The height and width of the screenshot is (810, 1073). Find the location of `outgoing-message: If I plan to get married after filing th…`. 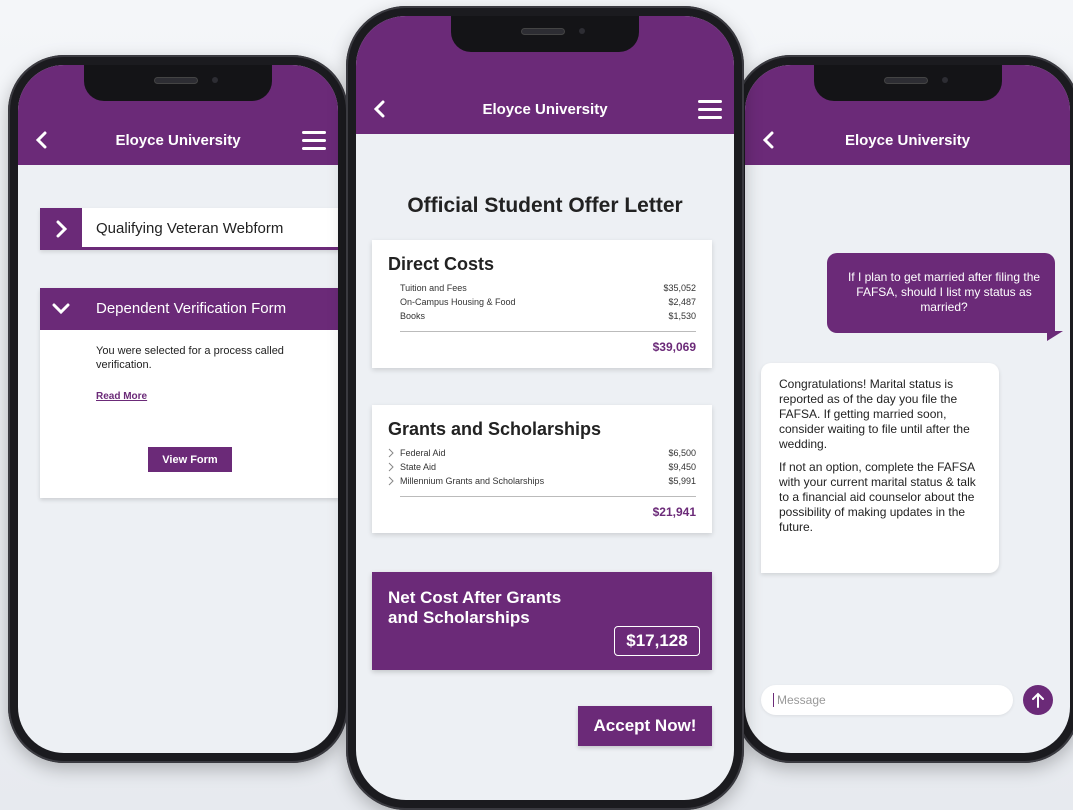

outgoing-message: If I plan to get married after filing th… is located at coordinates (945, 297).